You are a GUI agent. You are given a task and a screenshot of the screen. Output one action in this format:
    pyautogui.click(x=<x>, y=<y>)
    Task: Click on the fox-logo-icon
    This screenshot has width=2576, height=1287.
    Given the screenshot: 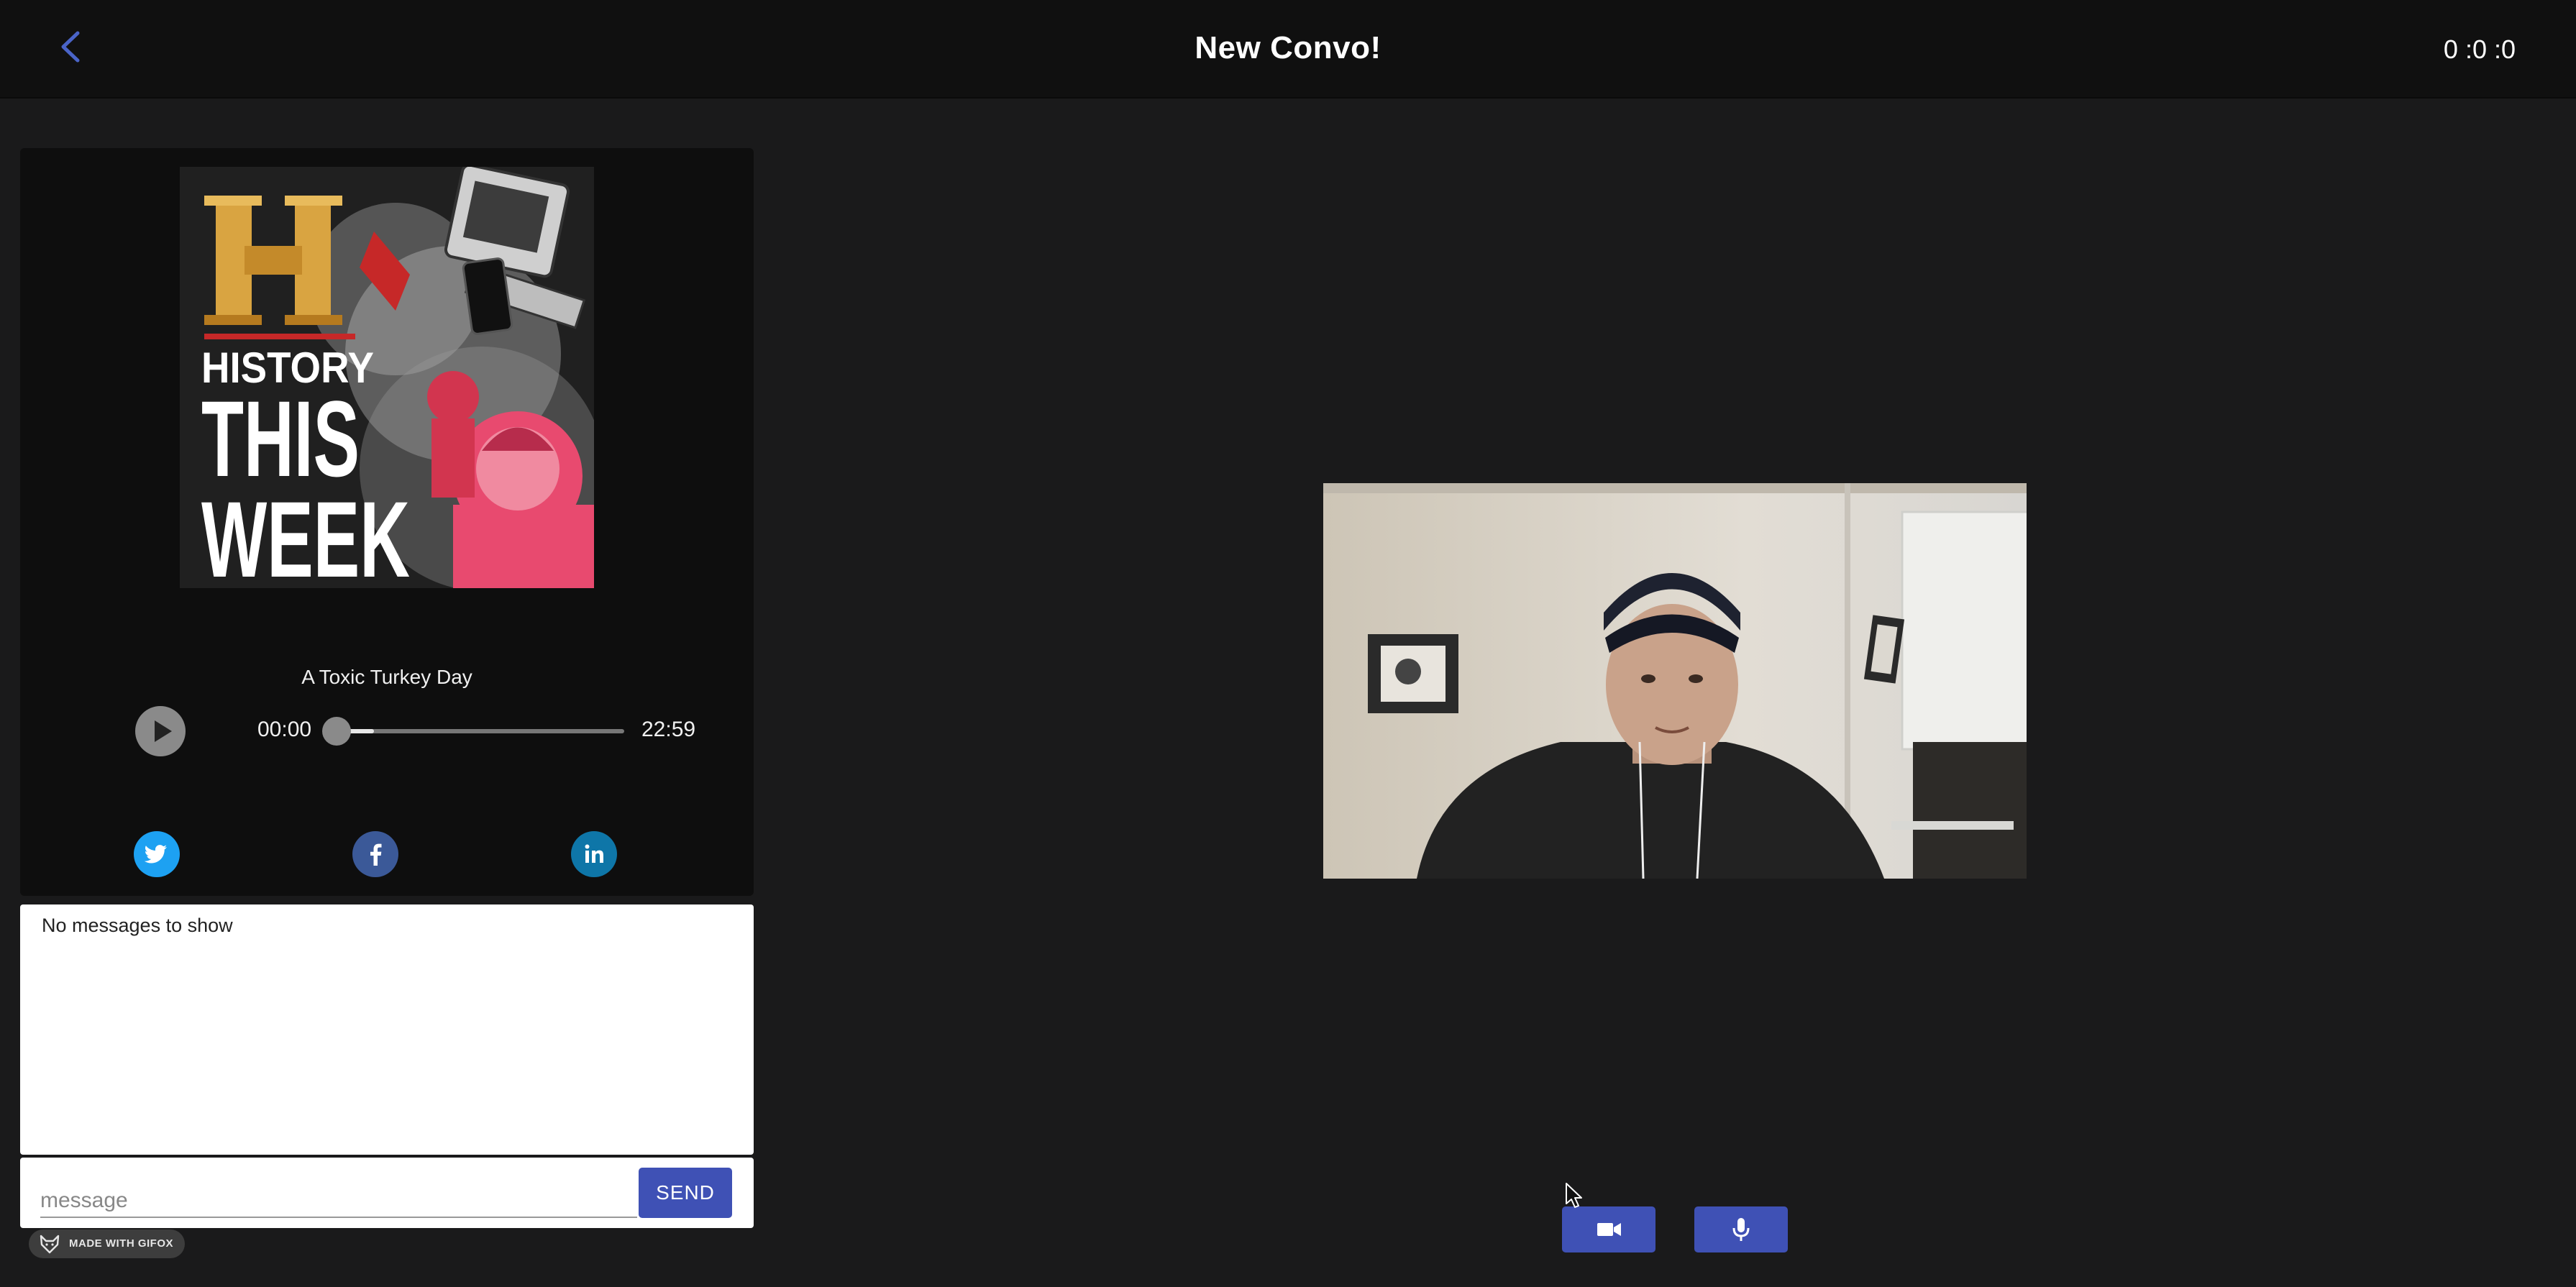 What is the action you would take?
    pyautogui.click(x=50, y=1244)
    